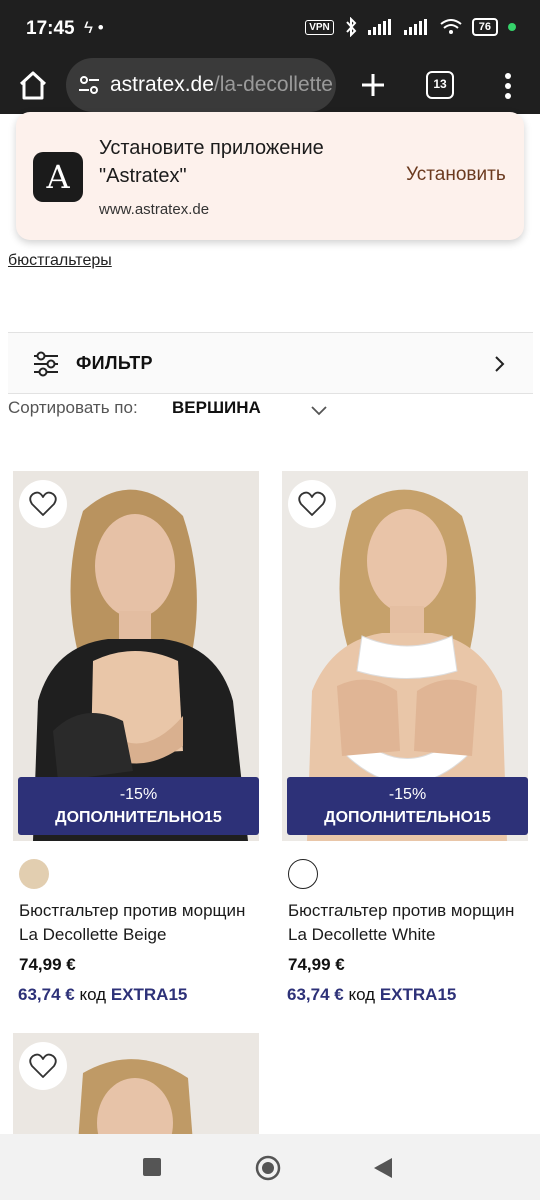  Describe the element at coordinates (351, 27) in the screenshot. I see `bluetooth-icon` at that location.